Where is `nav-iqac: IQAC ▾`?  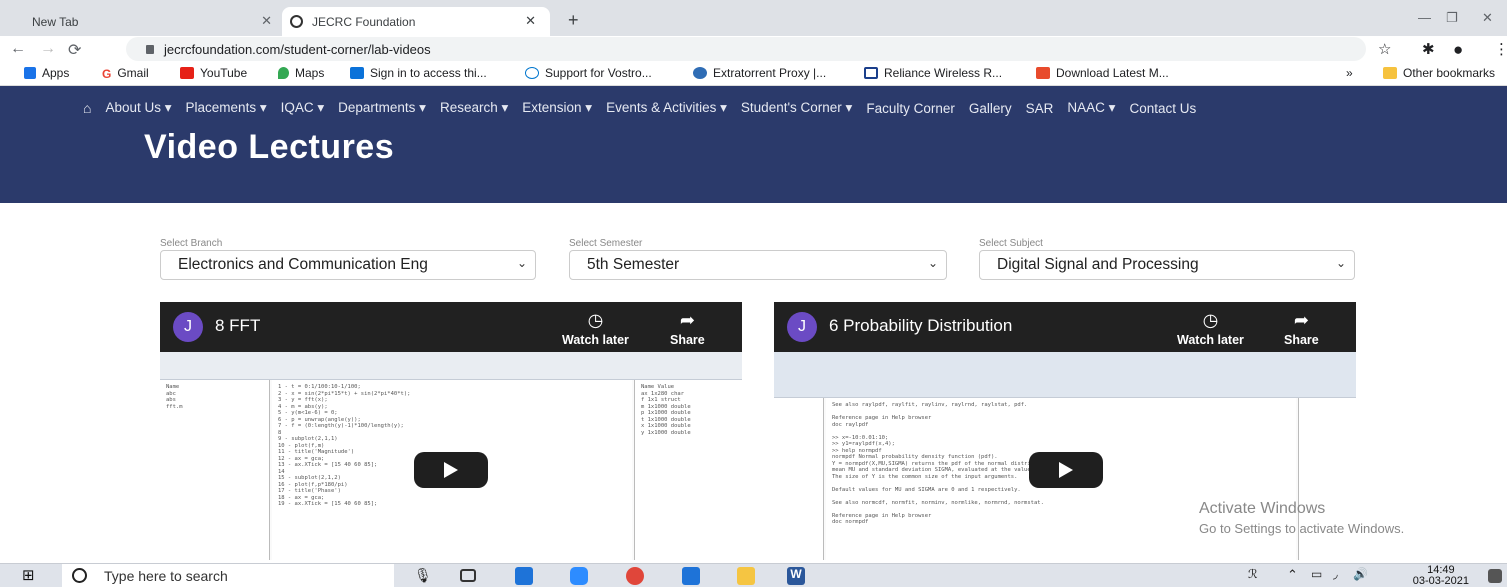 nav-iqac: IQAC ▾ is located at coordinates (303, 108).